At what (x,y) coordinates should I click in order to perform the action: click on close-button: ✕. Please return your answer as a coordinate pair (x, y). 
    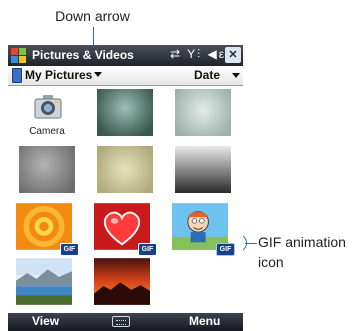
    Looking at the image, I should click on (233, 55).